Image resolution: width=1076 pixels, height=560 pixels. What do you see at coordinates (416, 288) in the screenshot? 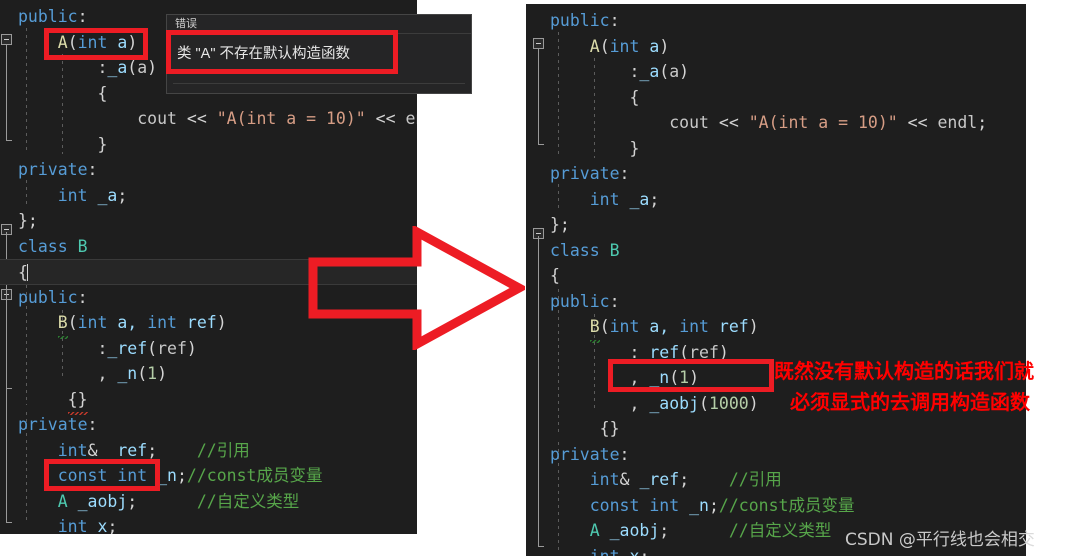
I see `transform-arrow-icon` at bounding box center [416, 288].